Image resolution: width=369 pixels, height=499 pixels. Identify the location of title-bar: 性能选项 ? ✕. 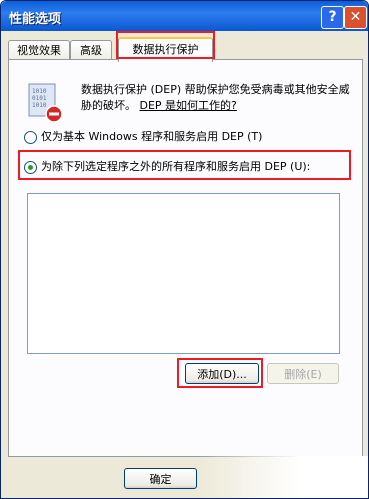
(184, 16).